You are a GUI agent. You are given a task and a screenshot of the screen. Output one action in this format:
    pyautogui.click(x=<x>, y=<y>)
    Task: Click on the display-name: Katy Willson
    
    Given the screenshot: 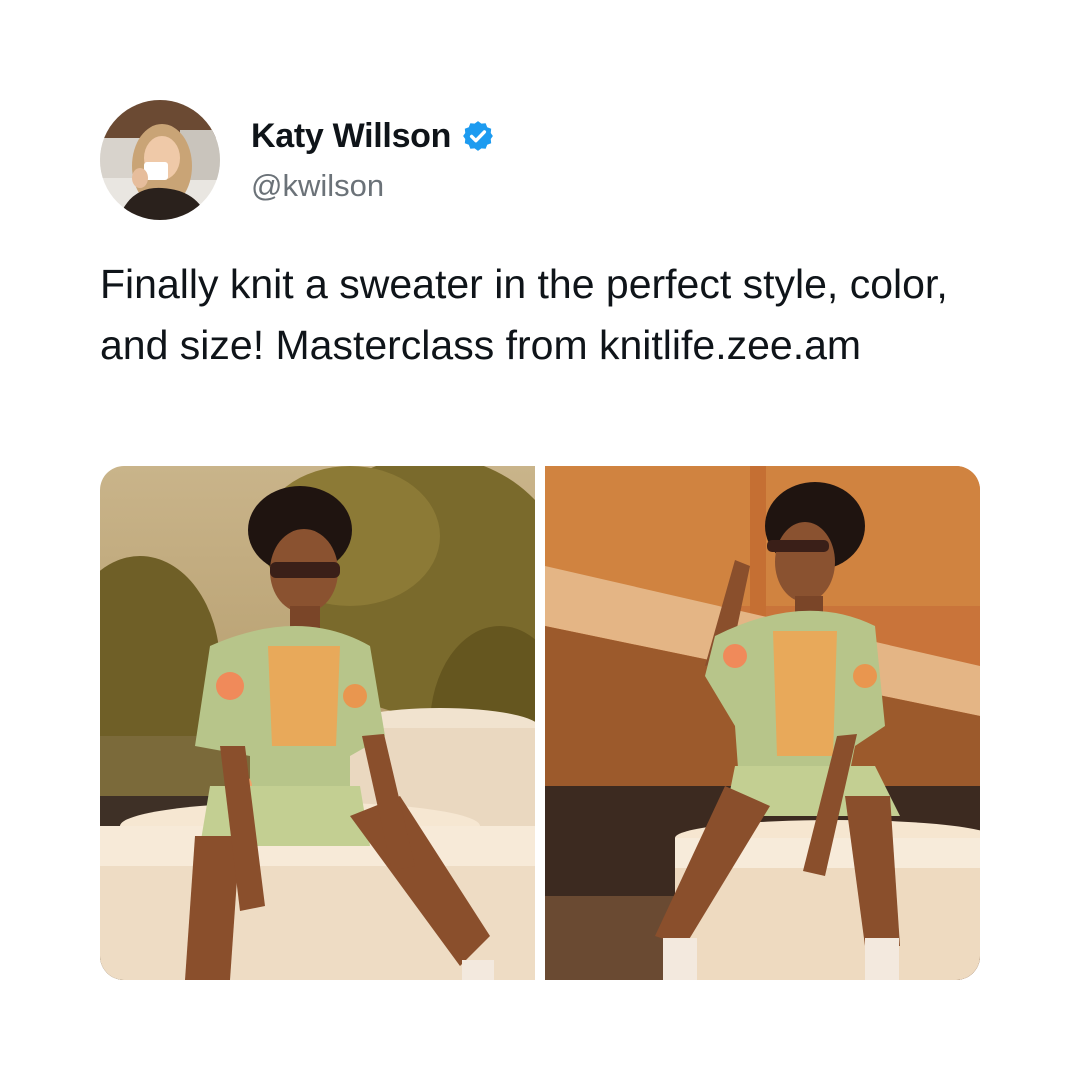 What is the action you would take?
    pyautogui.click(x=351, y=136)
    